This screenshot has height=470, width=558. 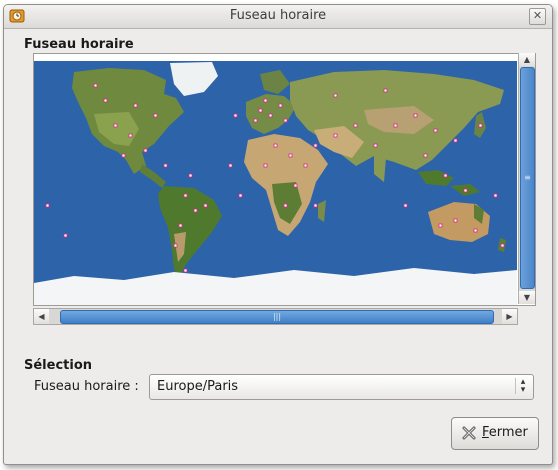 What do you see at coordinates (537, 16) in the screenshot?
I see `close-window-icon: ✕` at bounding box center [537, 16].